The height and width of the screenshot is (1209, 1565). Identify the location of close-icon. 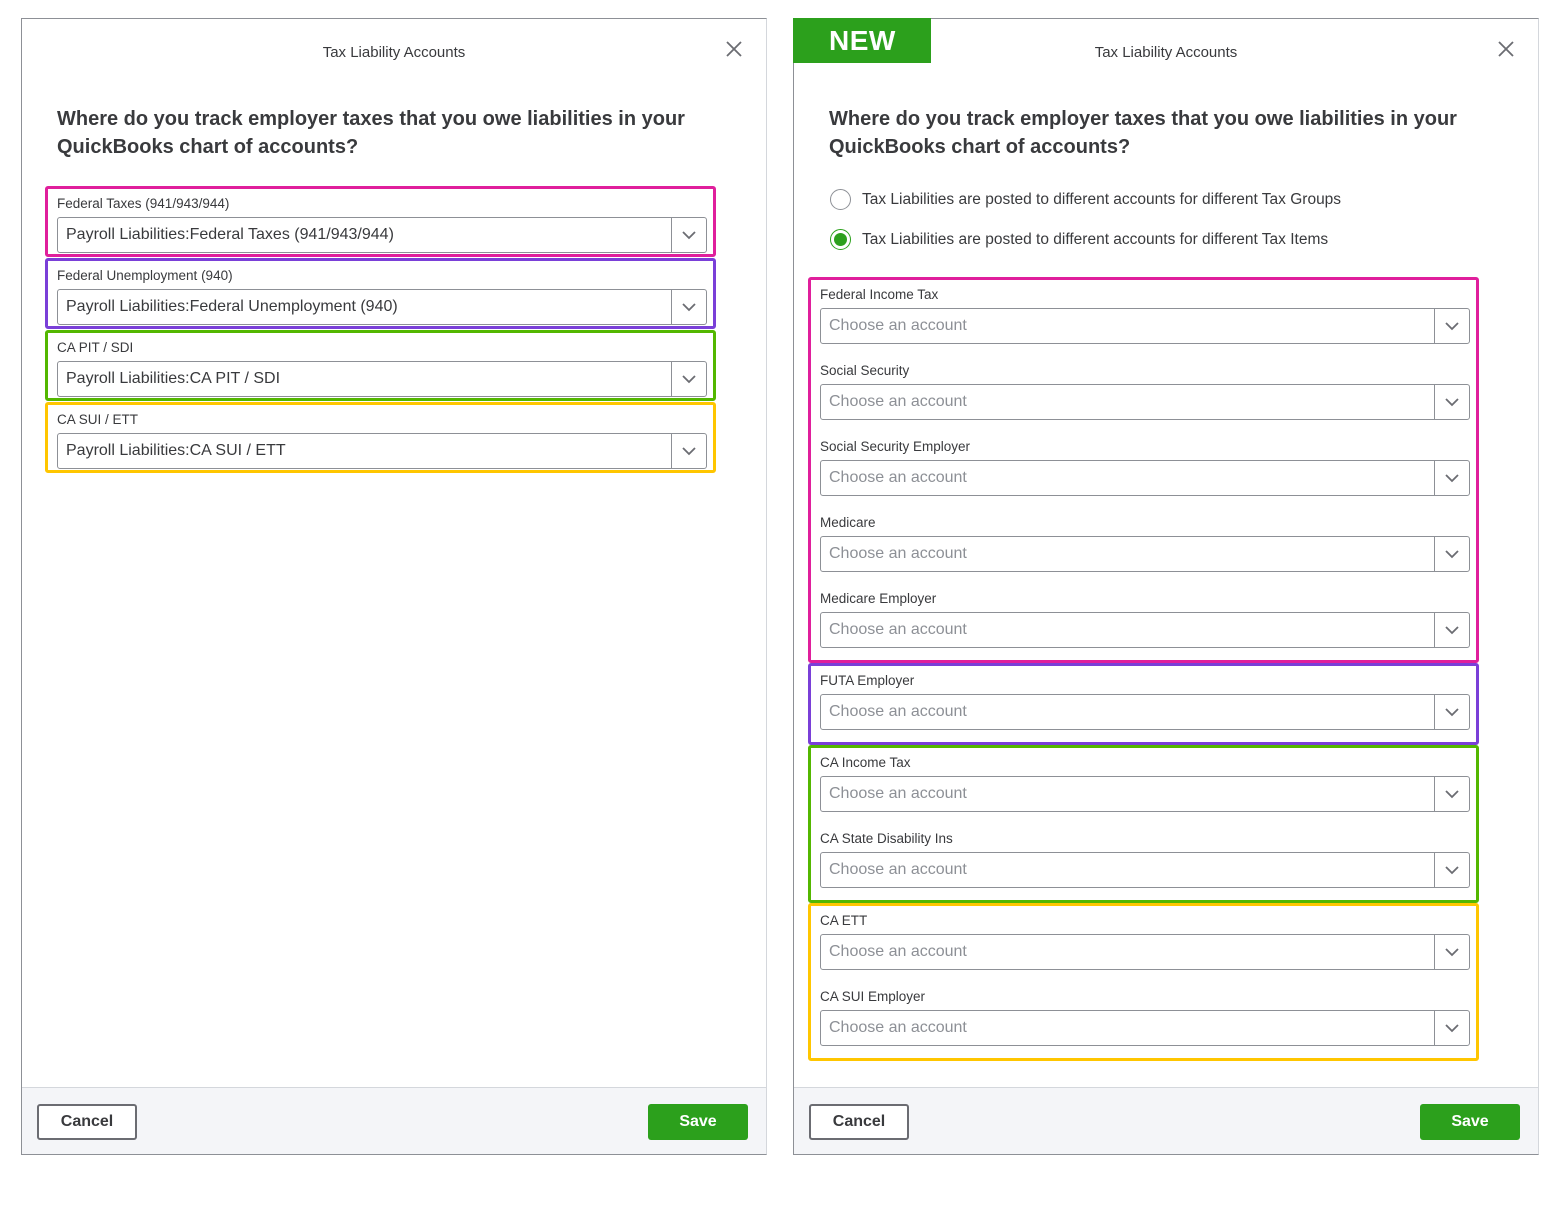
(734, 49).